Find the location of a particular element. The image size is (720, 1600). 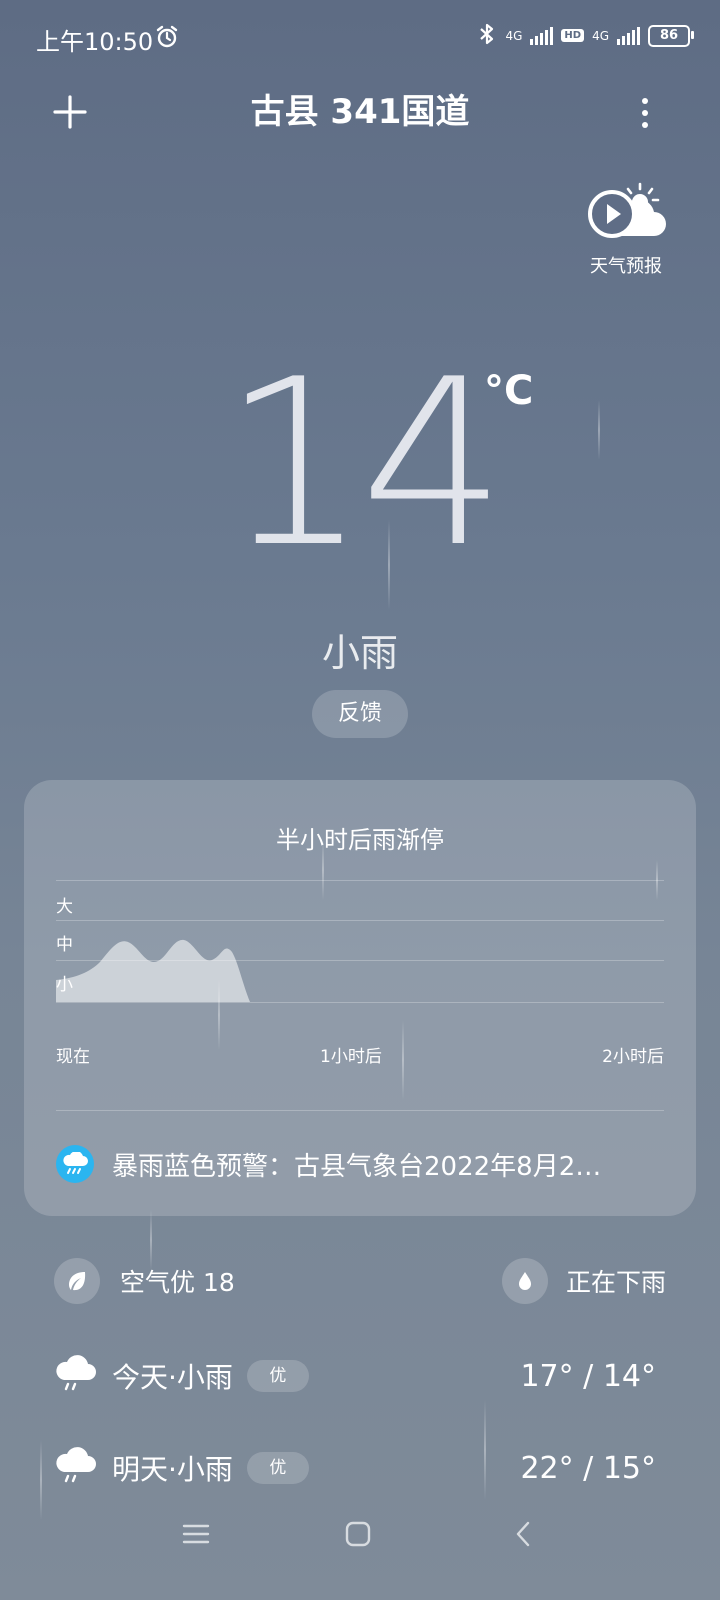

signal-icon is located at coordinates (542, 35).